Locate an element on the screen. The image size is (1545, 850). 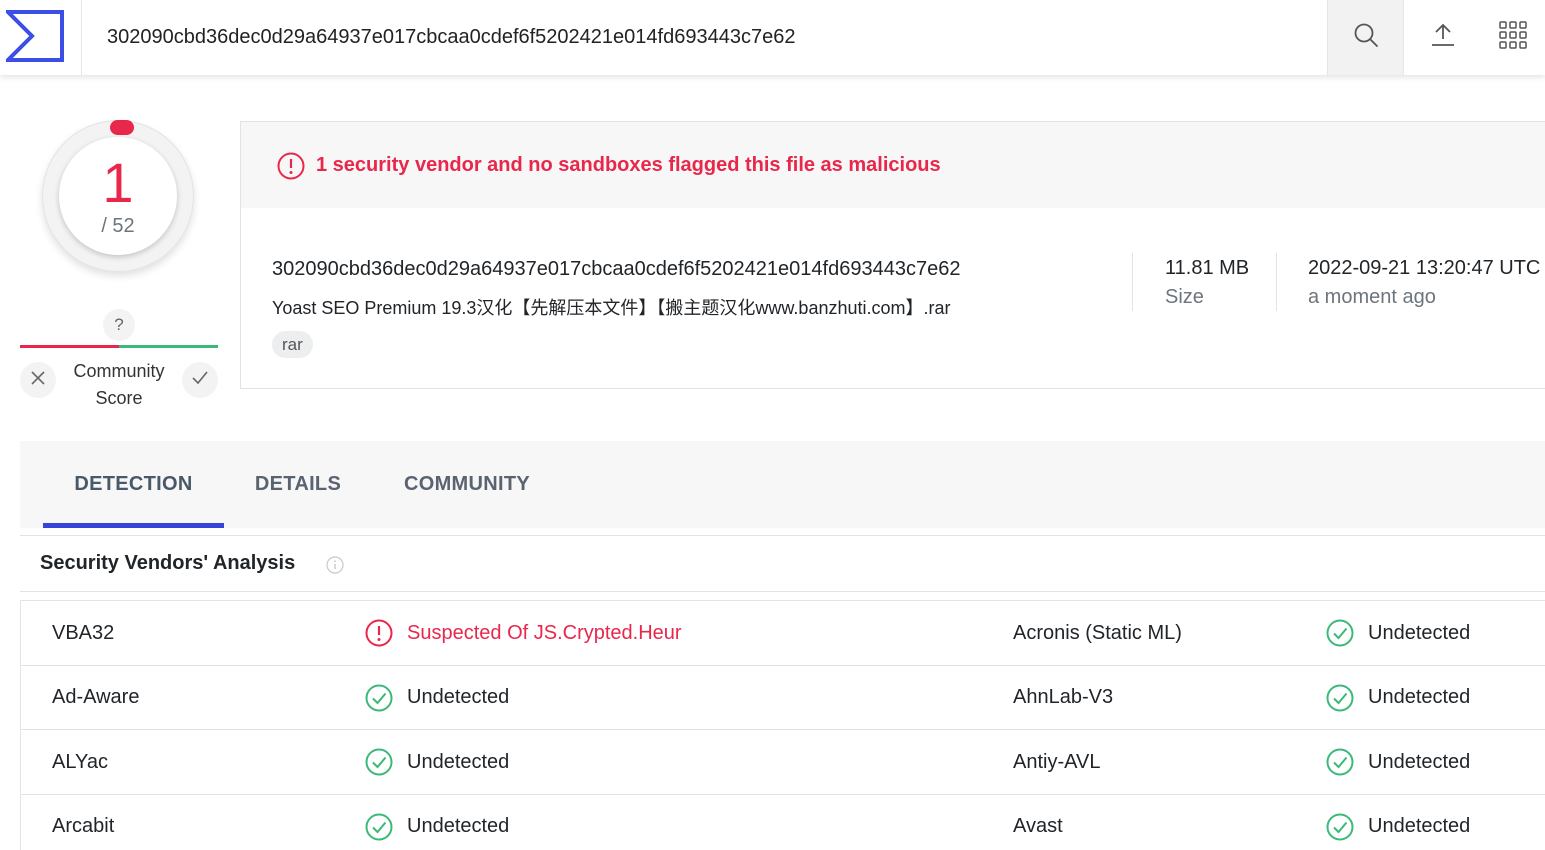
community-score-bar is located at coordinates (119, 346).